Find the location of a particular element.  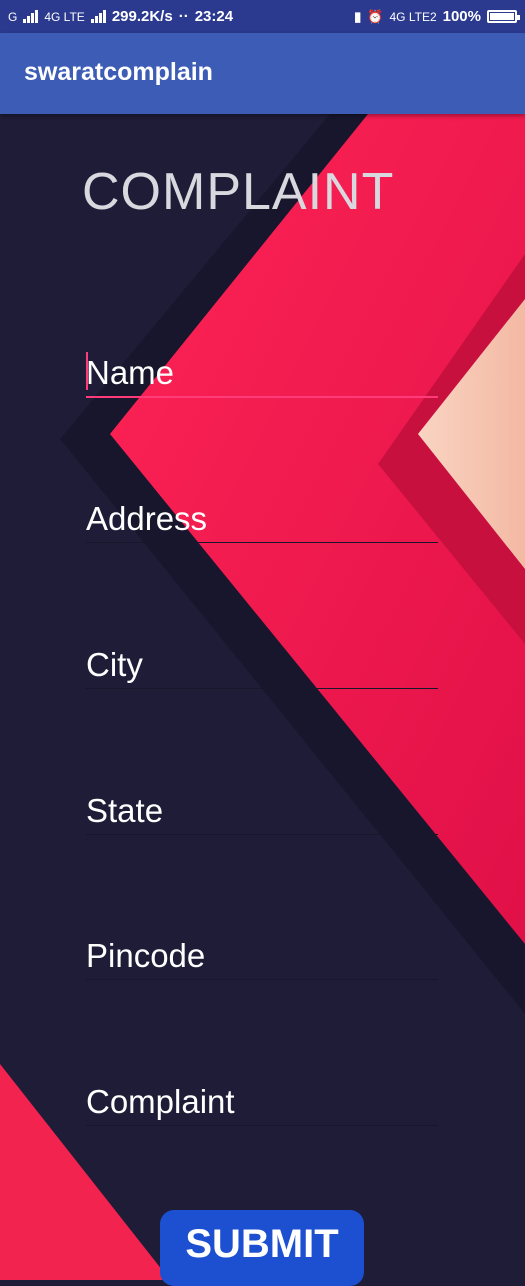

status-right: ▮ ⏰ 4G LTE2 100% is located at coordinates (437, 16).